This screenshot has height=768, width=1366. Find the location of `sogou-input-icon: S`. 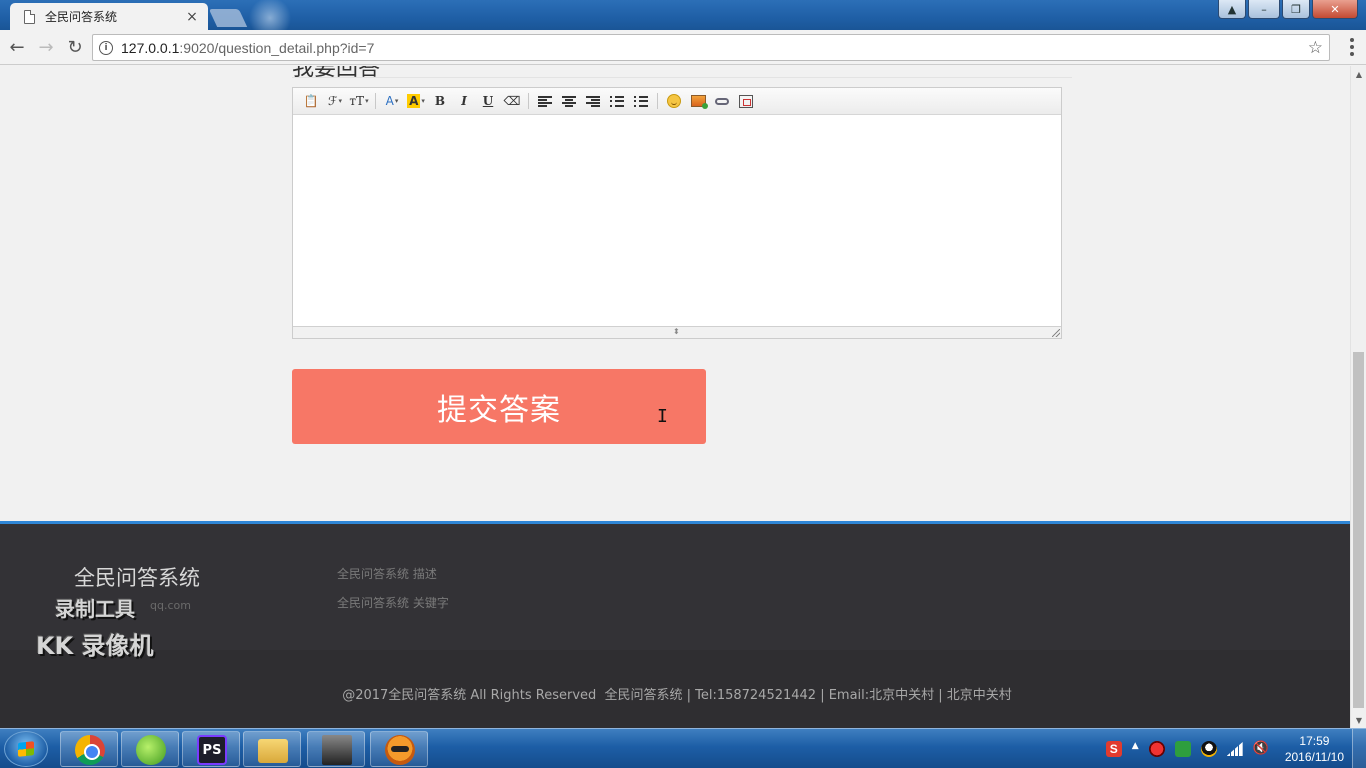

sogou-input-icon: S is located at coordinates (1113, 749).